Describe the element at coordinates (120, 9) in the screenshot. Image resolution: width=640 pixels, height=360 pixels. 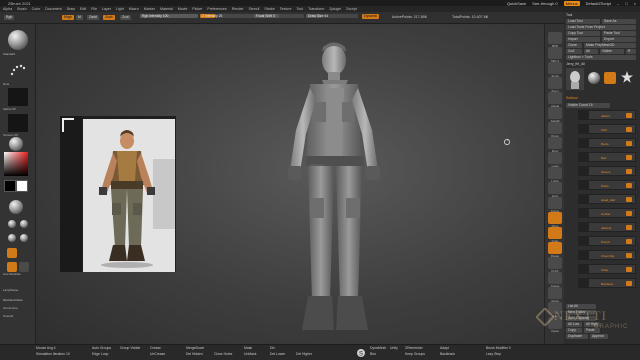
I see `menu-item: Light` at that location.